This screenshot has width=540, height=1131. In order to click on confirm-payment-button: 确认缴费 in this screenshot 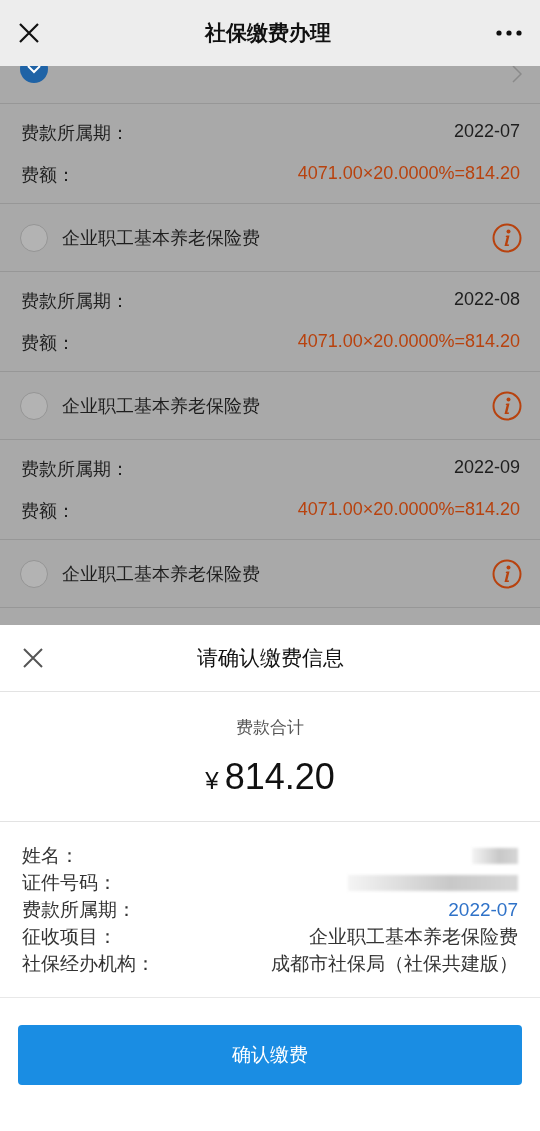, I will do `click(270, 1055)`.